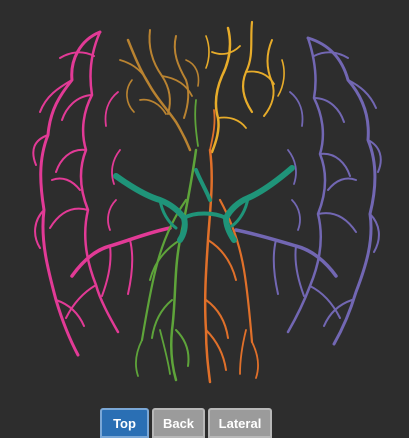 The width and height of the screenshot is (409, 438). I want to click on left-anterior-vessels, so click(159, 90).